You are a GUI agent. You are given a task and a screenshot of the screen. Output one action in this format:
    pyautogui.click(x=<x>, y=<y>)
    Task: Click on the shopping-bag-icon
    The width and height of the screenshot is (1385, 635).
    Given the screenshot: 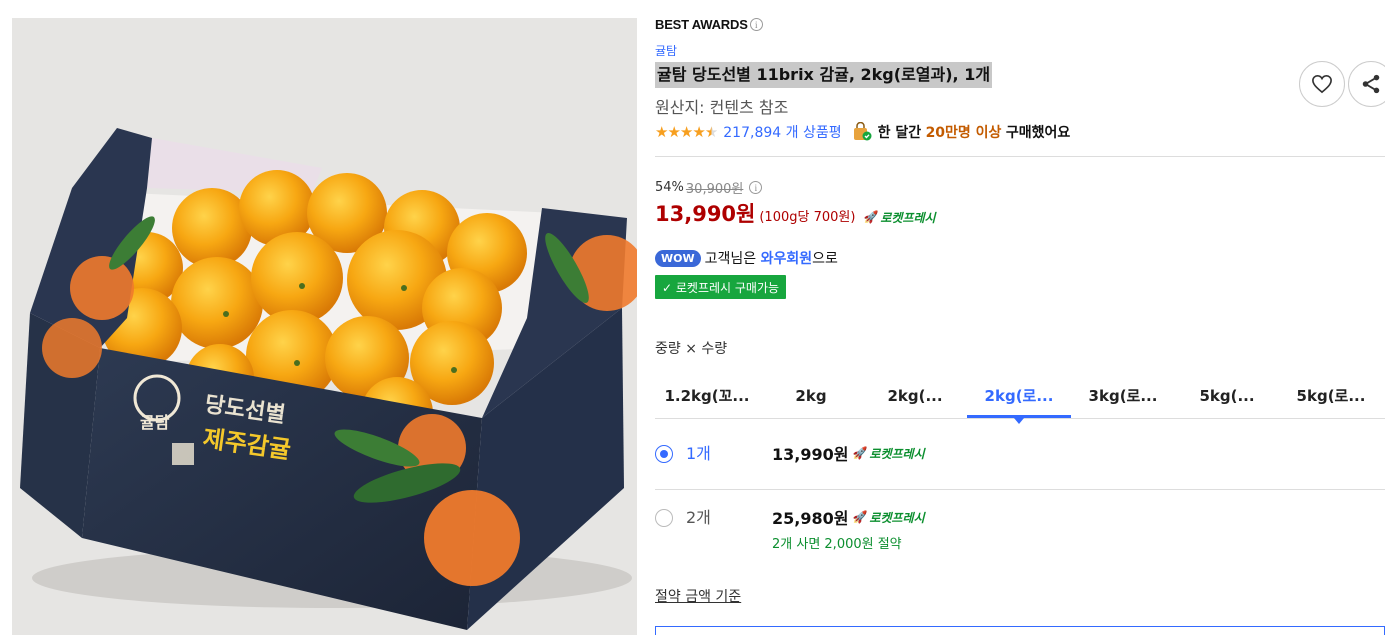 What is the action you would take?
    pyautogui.click(x=862, y=131)
    